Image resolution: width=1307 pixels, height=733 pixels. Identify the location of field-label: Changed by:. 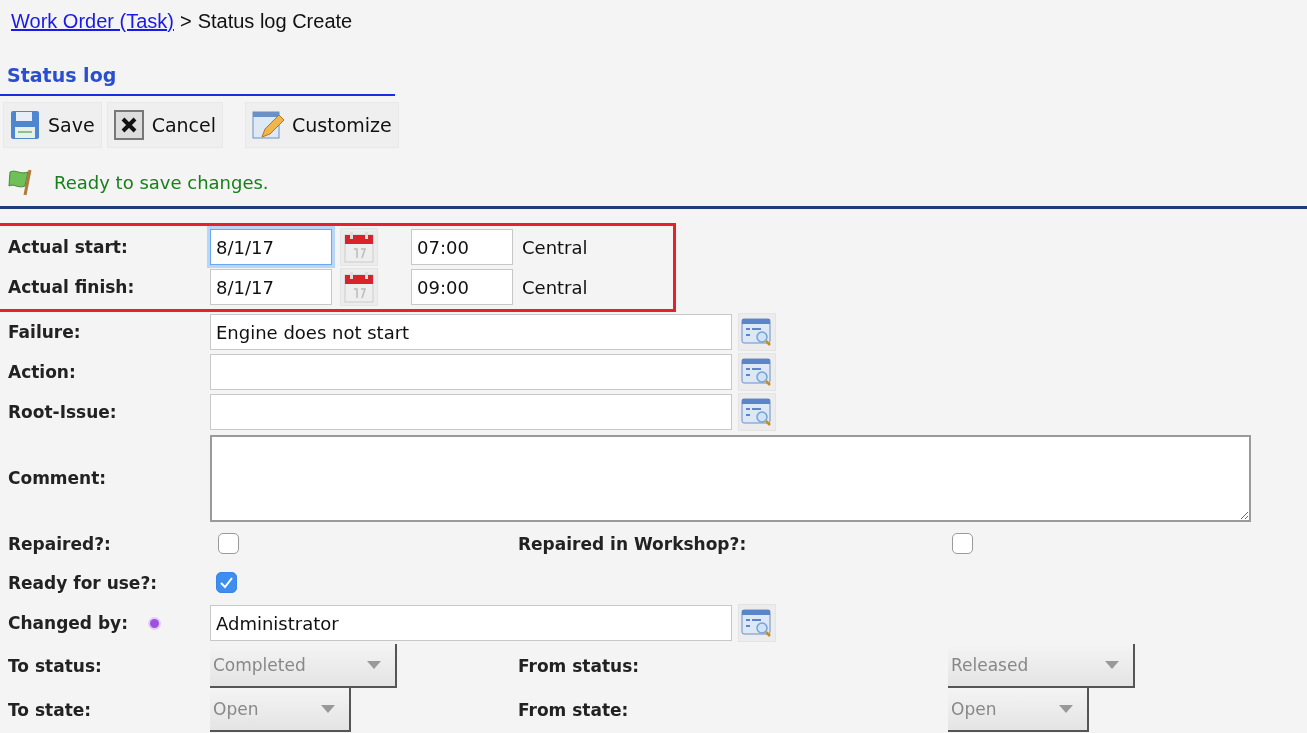
(68, 623).